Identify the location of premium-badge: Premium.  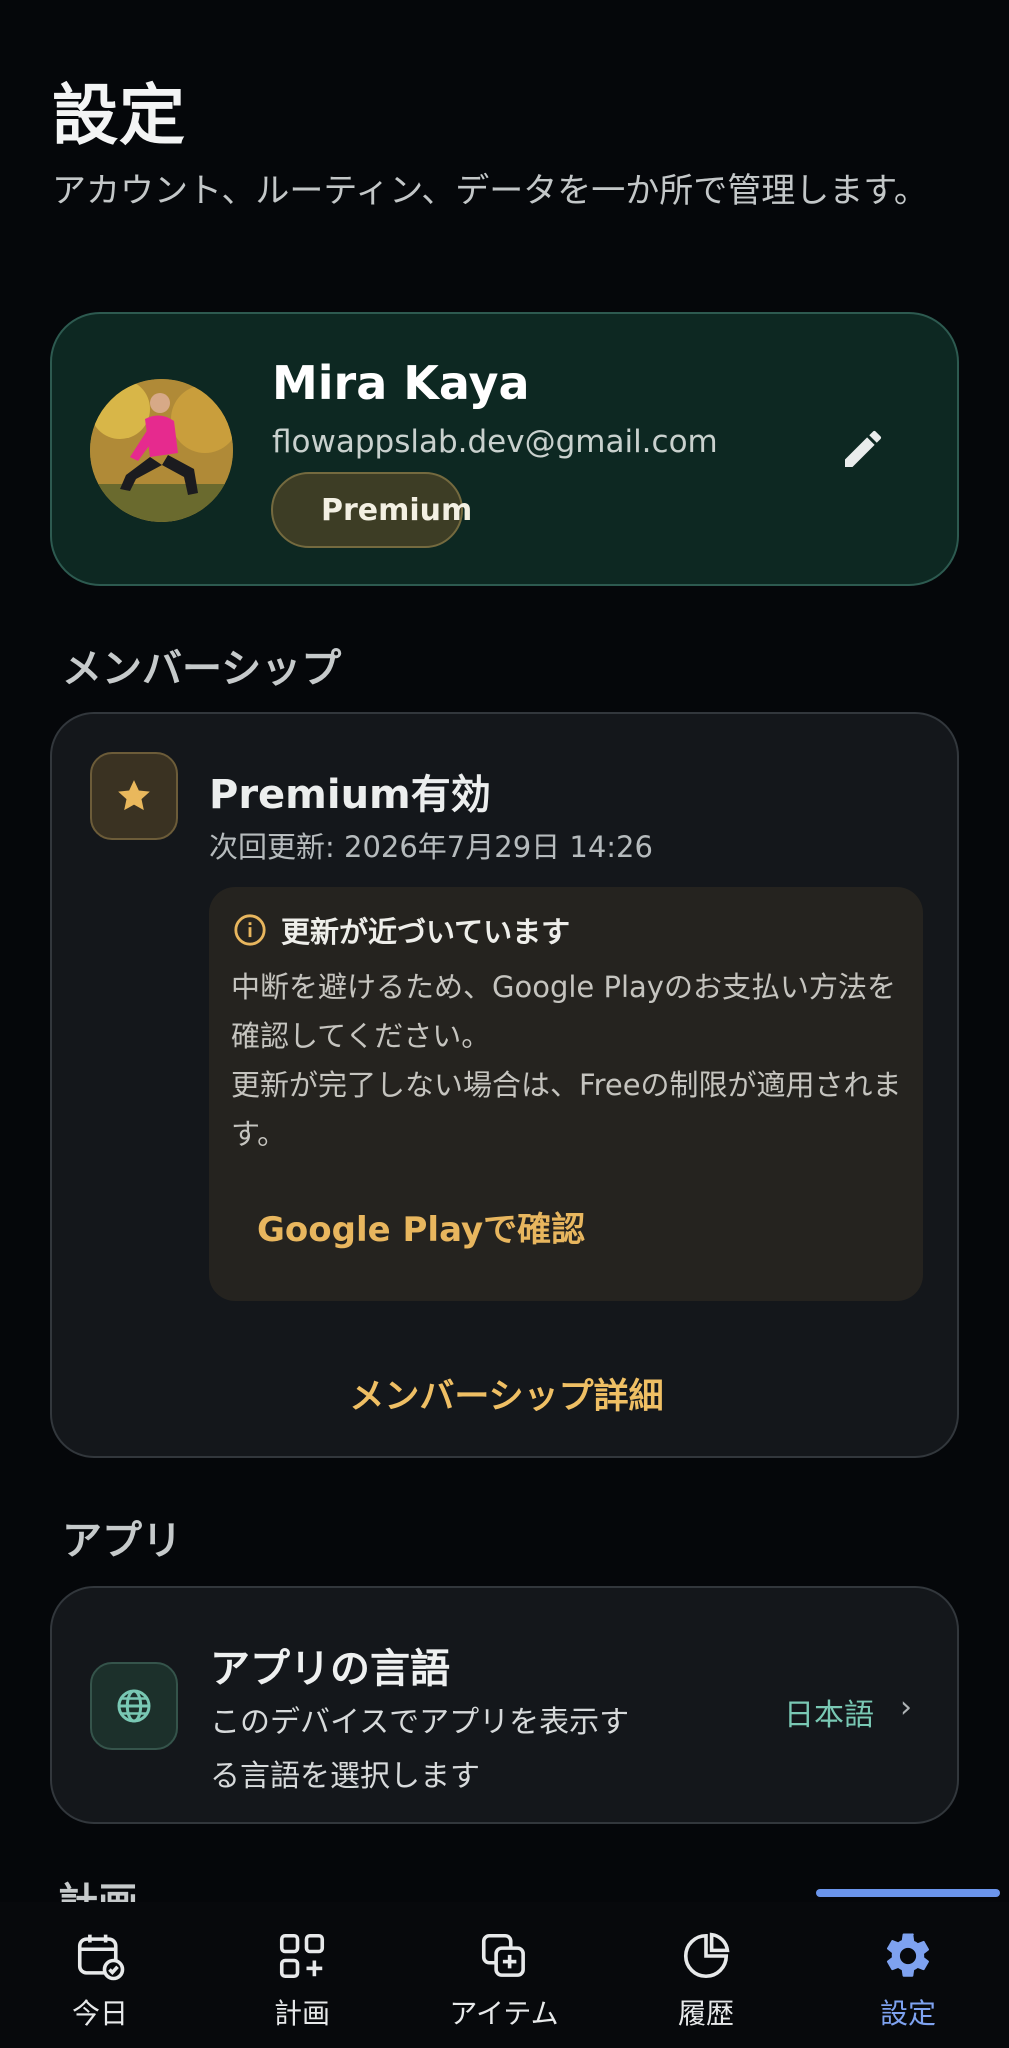
(371, 510).